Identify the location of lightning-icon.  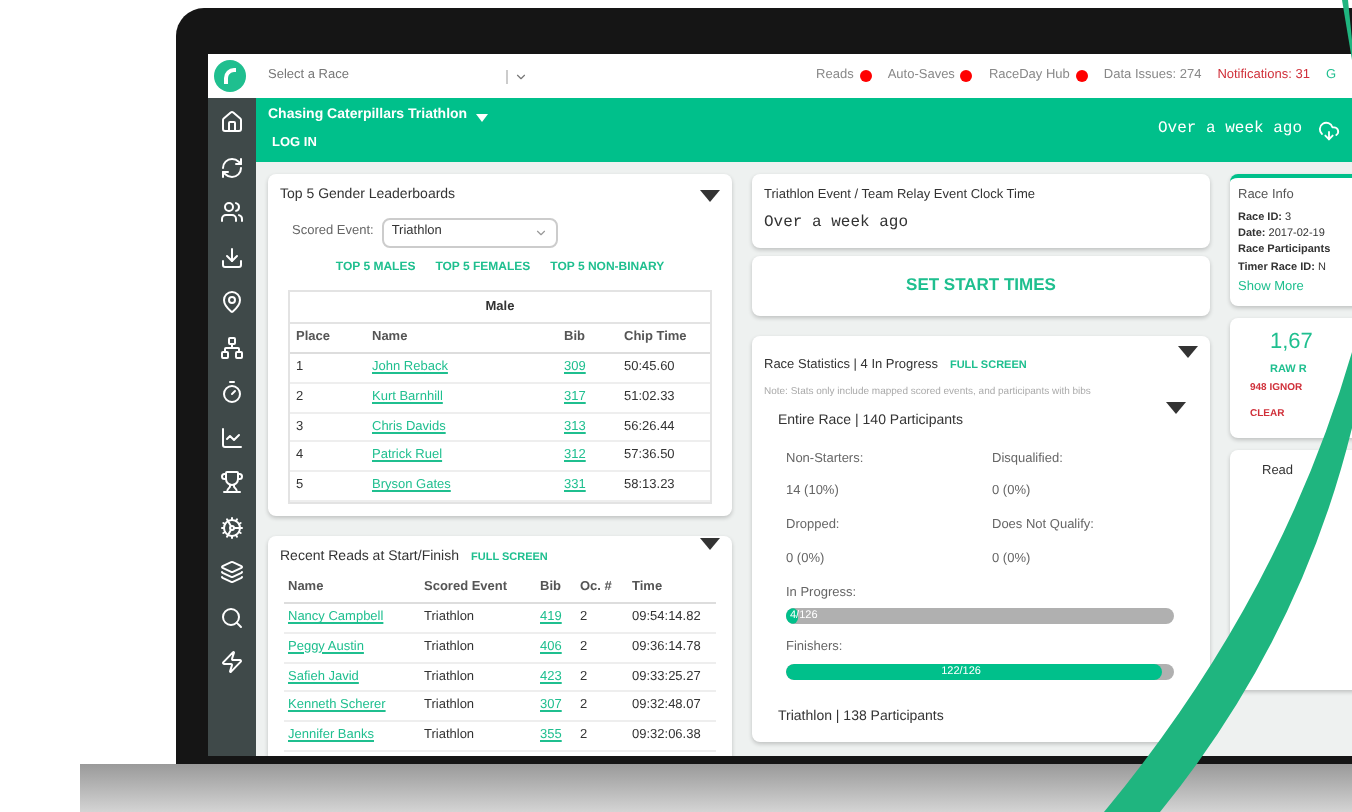
(232, 662).